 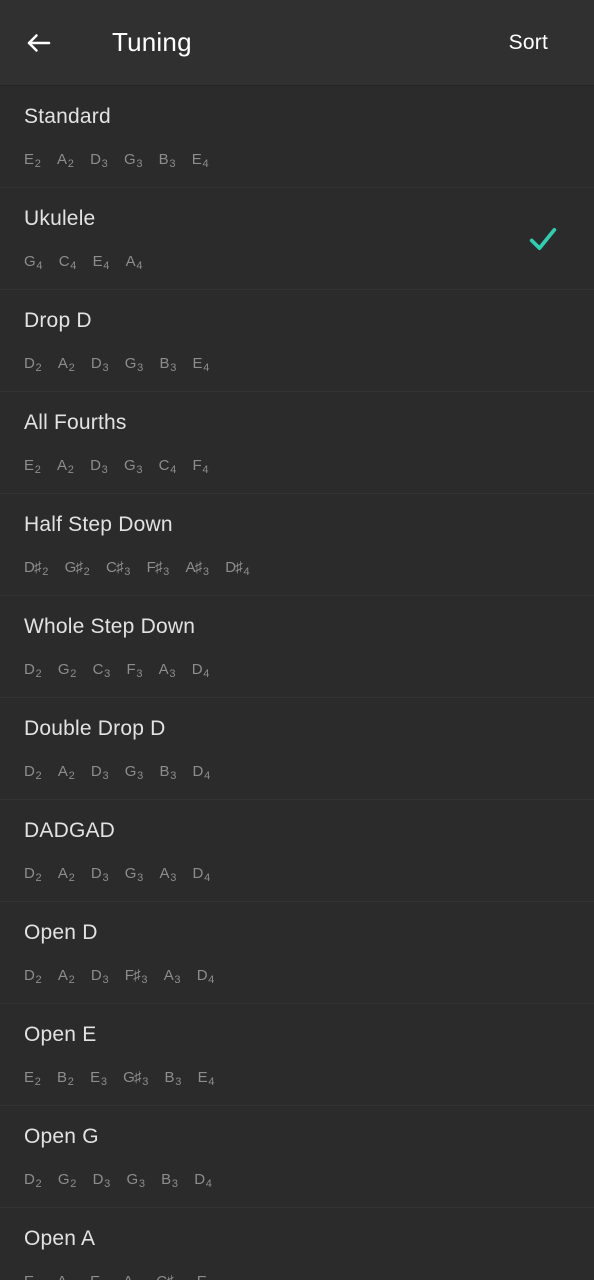 What do you see at coordinates (297, 545) in the screenshot?
I see `tuning-row: Half Step Down D ♯ 2 G ♯ 2 C ♯ 3 F ♯ 3 A ♯ 3 D ♯ 4` at bounding box center [297, 545].